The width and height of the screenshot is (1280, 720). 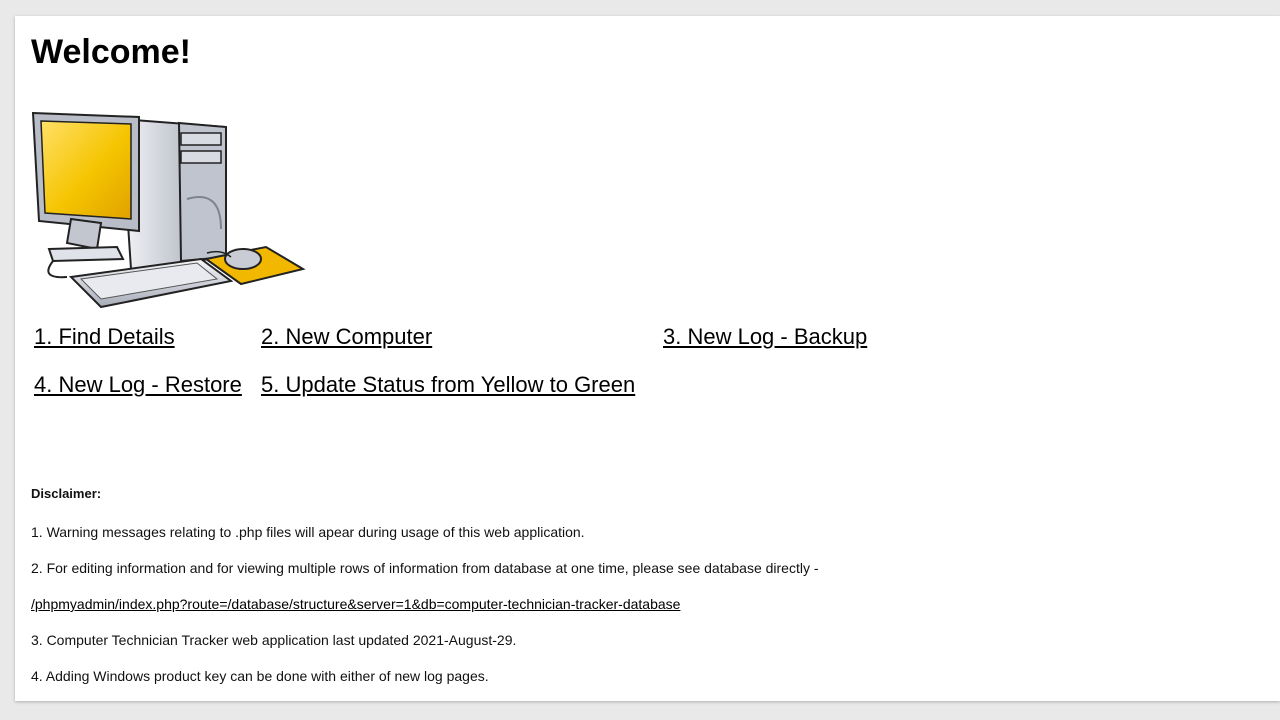 What do you see at coordinates (111, 52) in the screenshot?
I see `page-title: Welcome!` at bounding box center [111, 52].